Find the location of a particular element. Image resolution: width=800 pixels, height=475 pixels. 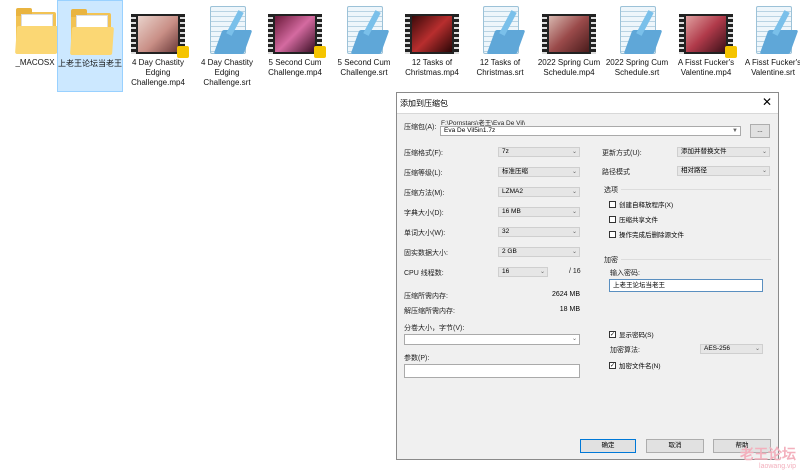

folder-icon is located at coordinates (90, 31).